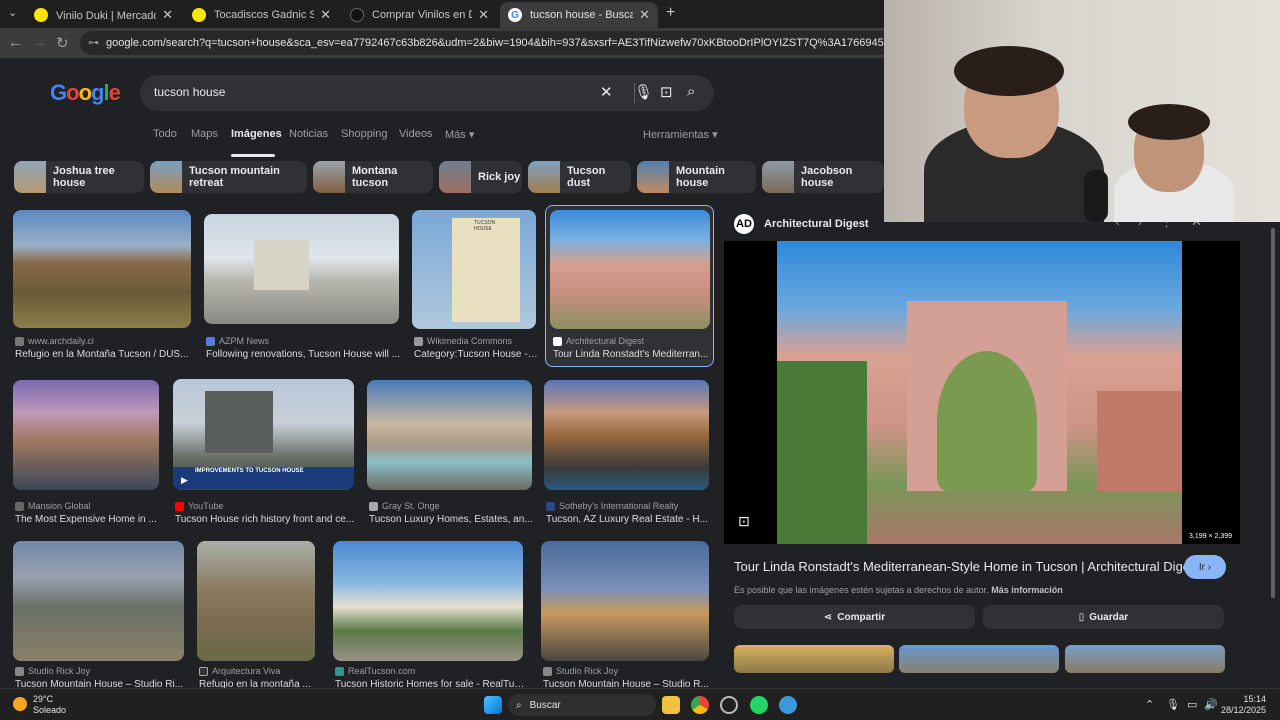  What do you see at coordinates (1173, 704) in the screenshot?
I see `mic-tray-icon: 🎙` at bounding box center [1173, 704].